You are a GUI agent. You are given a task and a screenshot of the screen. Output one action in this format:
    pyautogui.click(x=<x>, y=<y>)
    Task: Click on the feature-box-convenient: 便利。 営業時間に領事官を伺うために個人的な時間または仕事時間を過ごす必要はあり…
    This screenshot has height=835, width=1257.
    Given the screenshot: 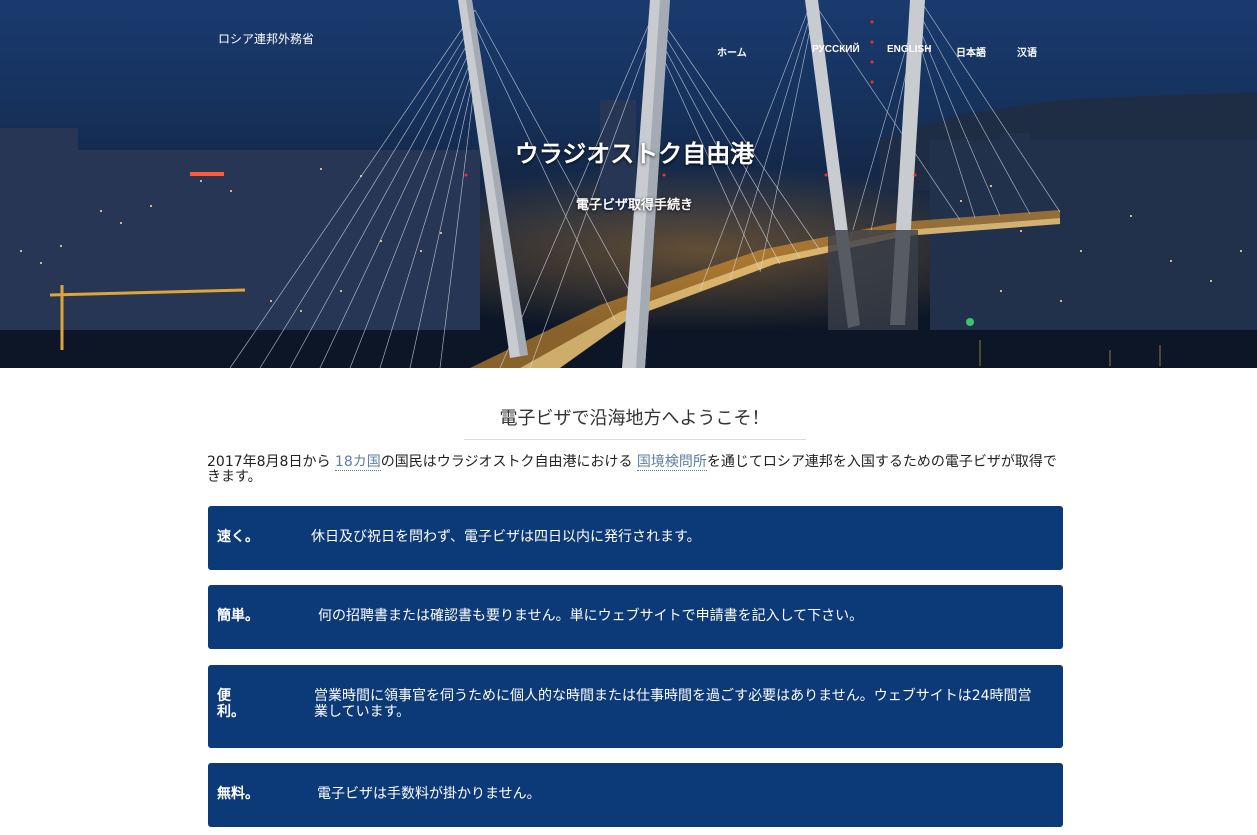 What is the action you would take?
    pyautogui.click(x=635, y=706)
    